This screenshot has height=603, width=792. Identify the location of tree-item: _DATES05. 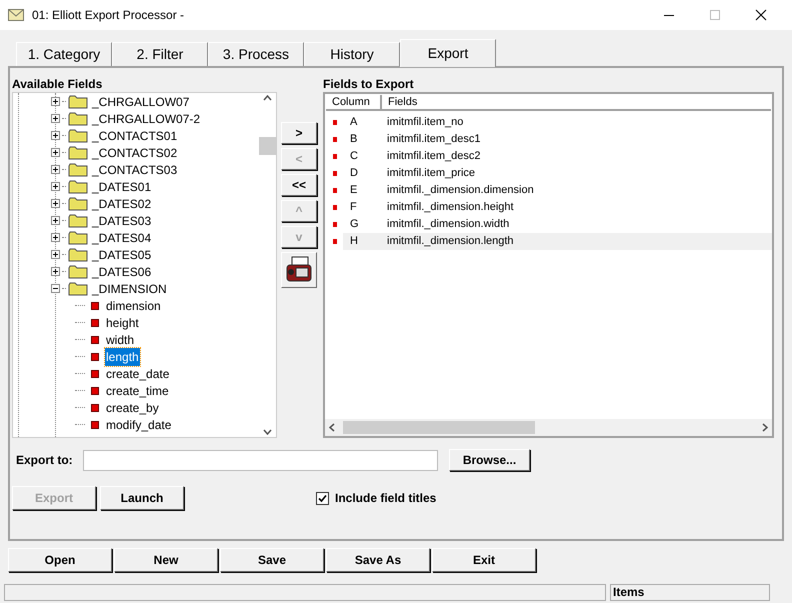
(122, 255).